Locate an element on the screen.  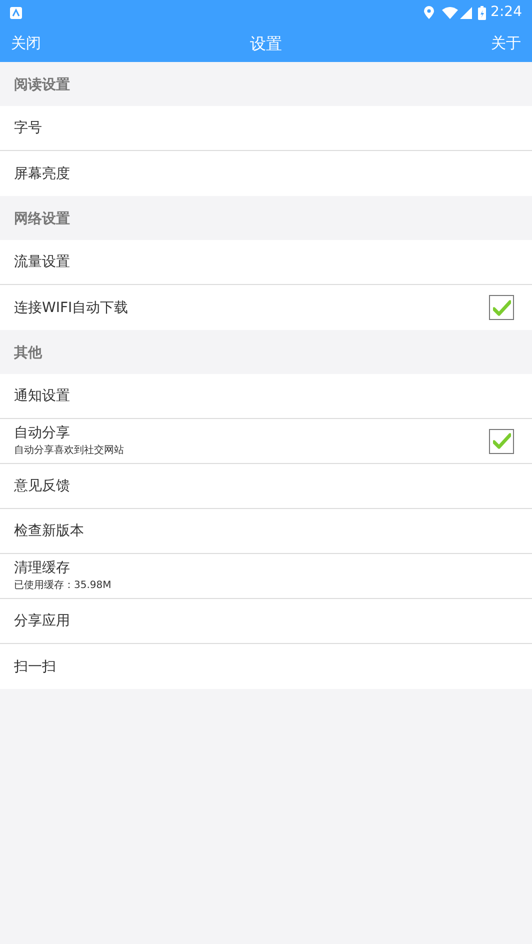
row-label: 分享应用 is located at coordinates (42, 621).